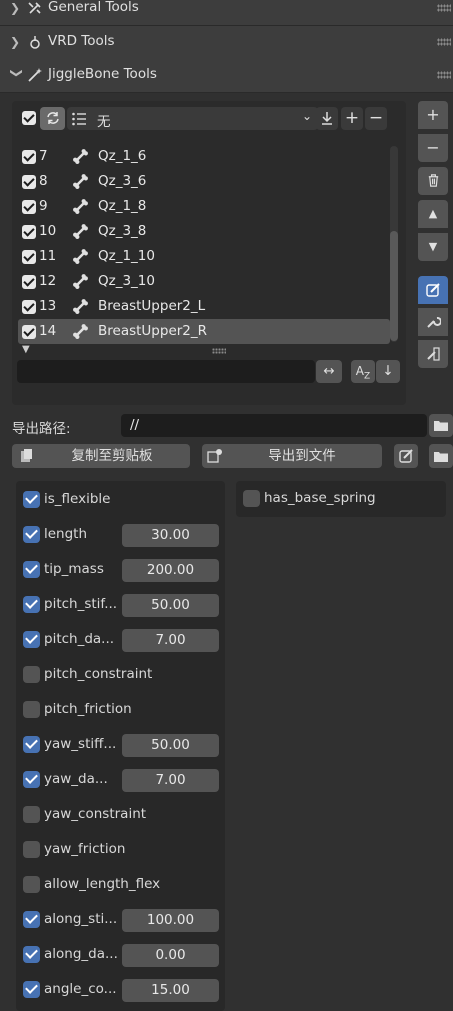 The height and width of the screenshot is (1011, 453). What do you see at coordinates (120, 676) in the screenshot?
I see `property-row: pitch_constraint` at bounding box center [120, 676].